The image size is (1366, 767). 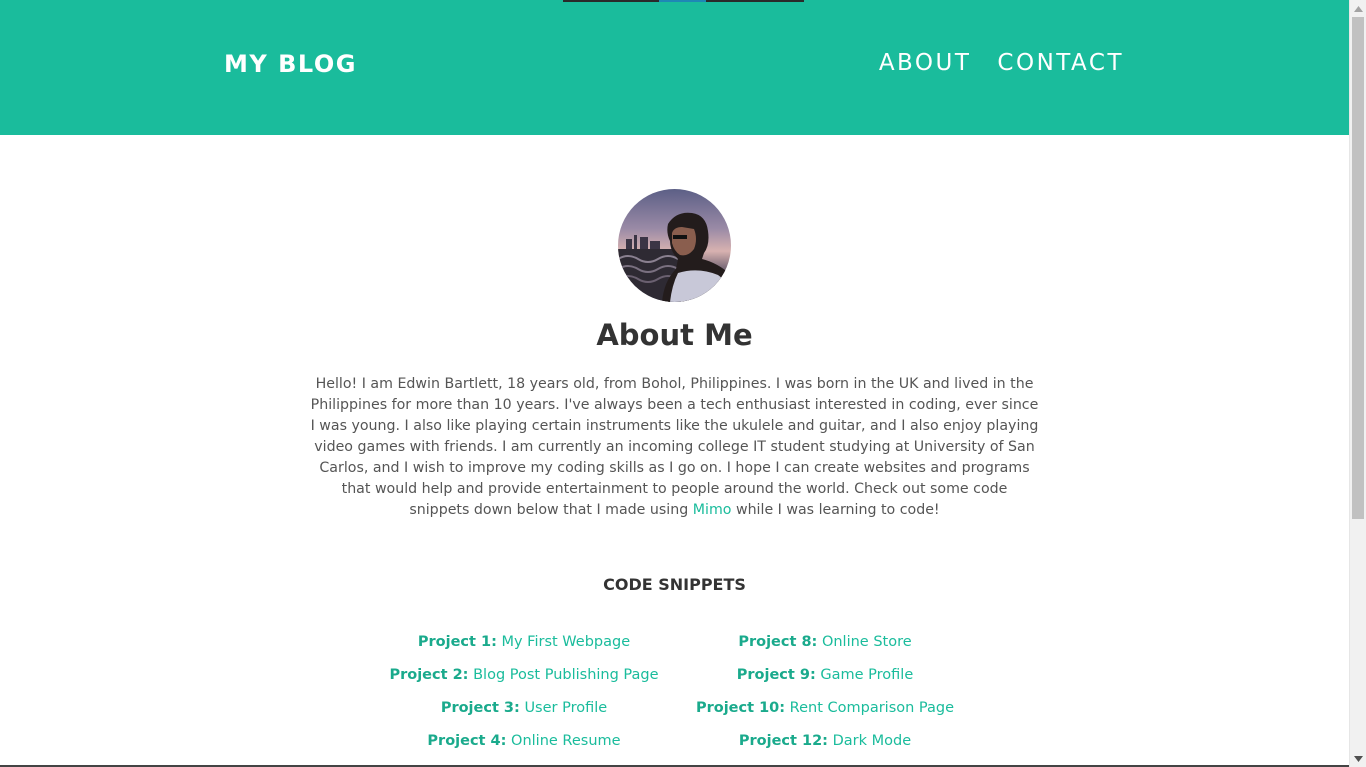 What do you see at coordinates (523, 675) in the screenshot?
I see `project-link-2: Project 2: Blog Post Publishing Page` at bounding box center [523, 675].